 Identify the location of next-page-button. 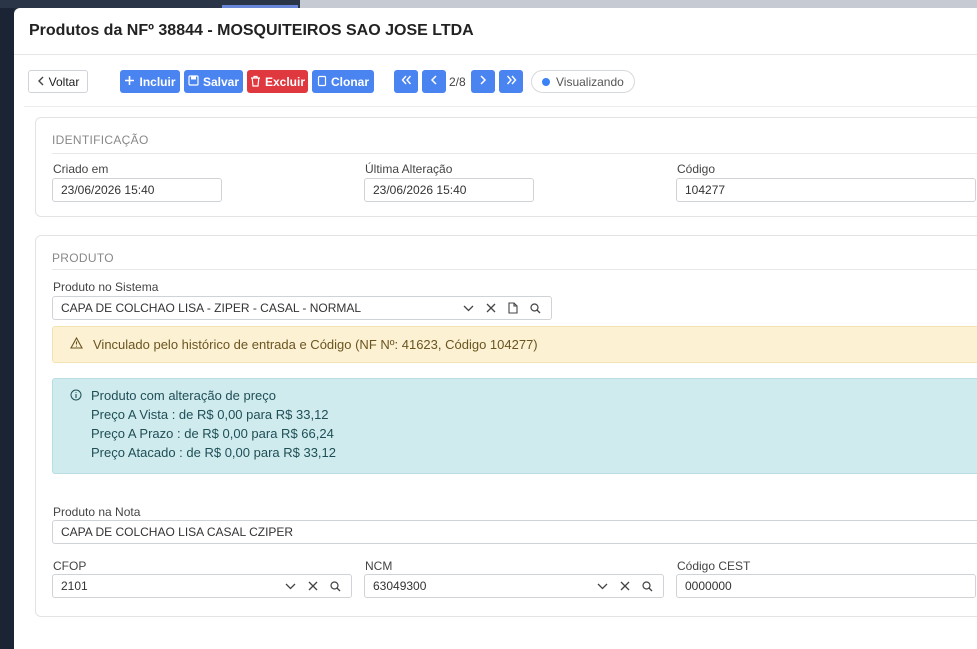
(483, 81).